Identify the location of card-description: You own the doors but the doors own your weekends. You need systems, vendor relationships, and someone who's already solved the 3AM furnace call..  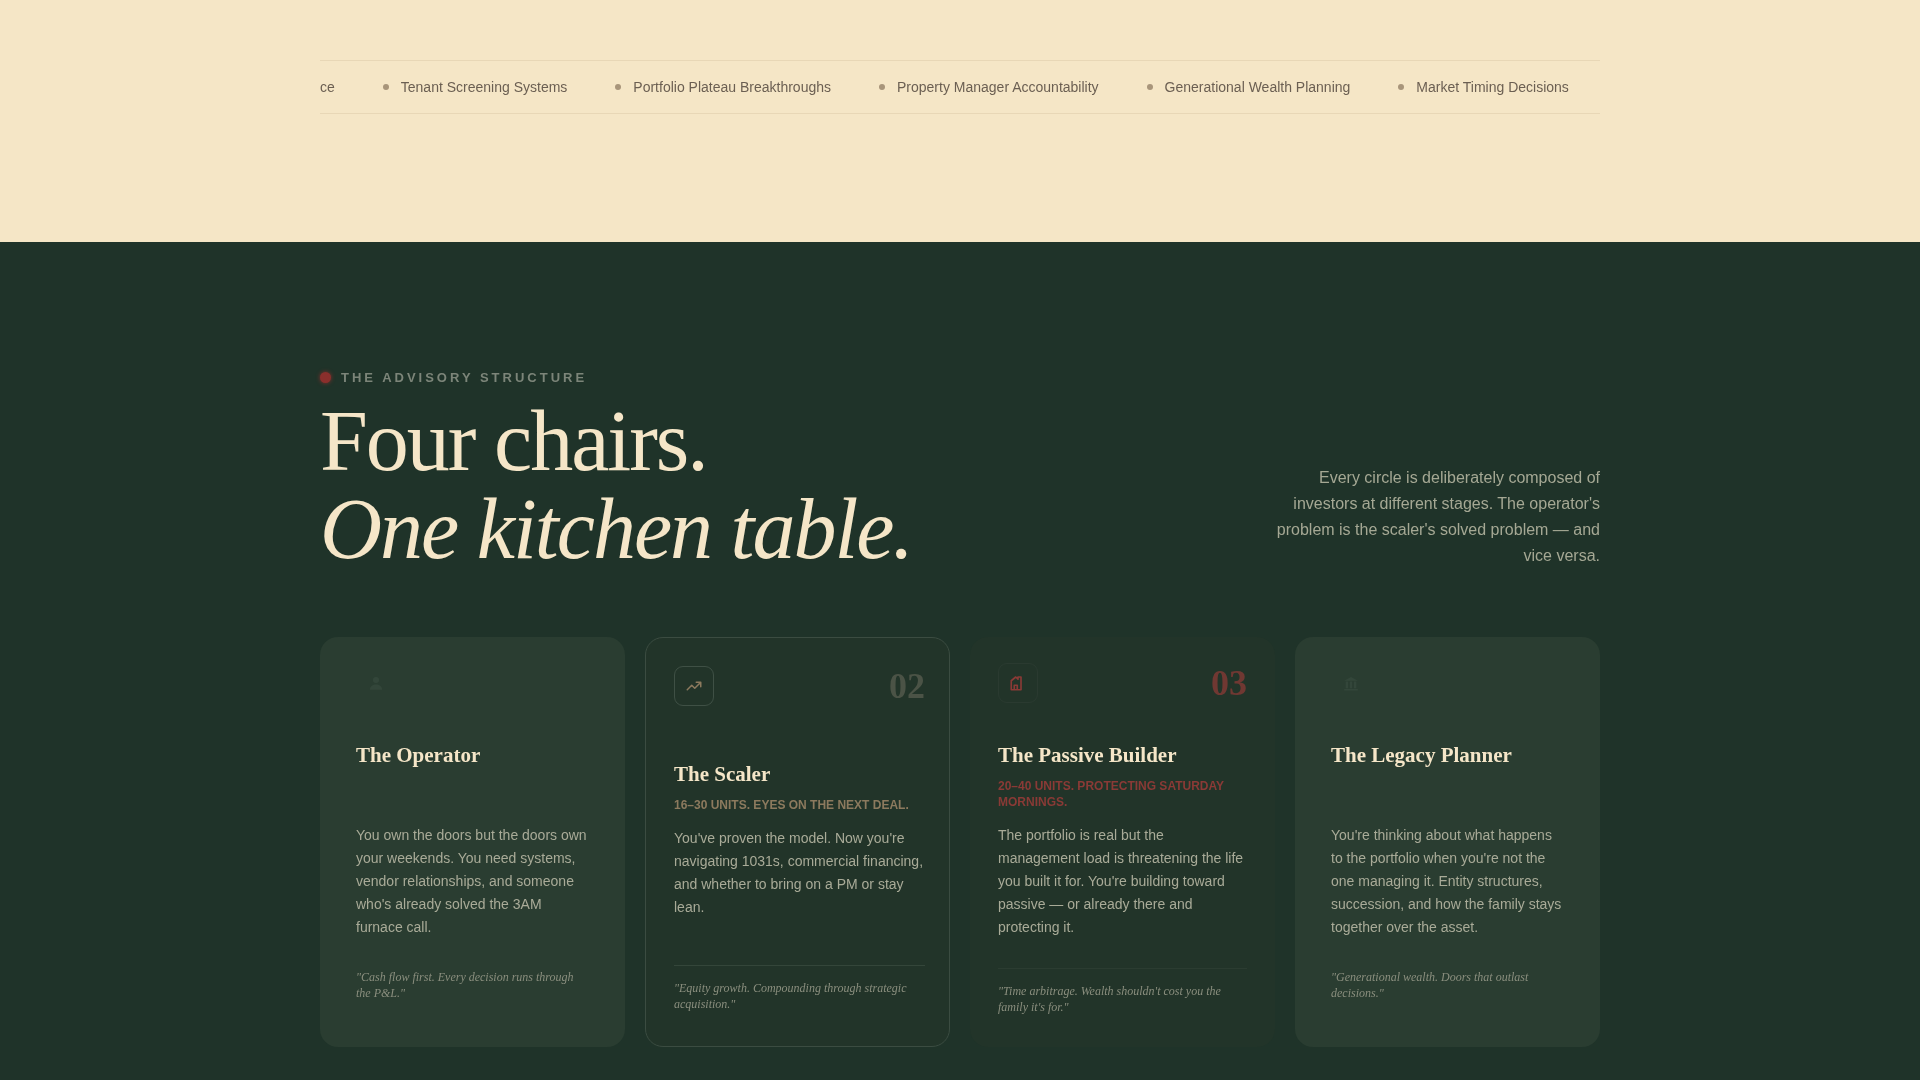
(472, 881).